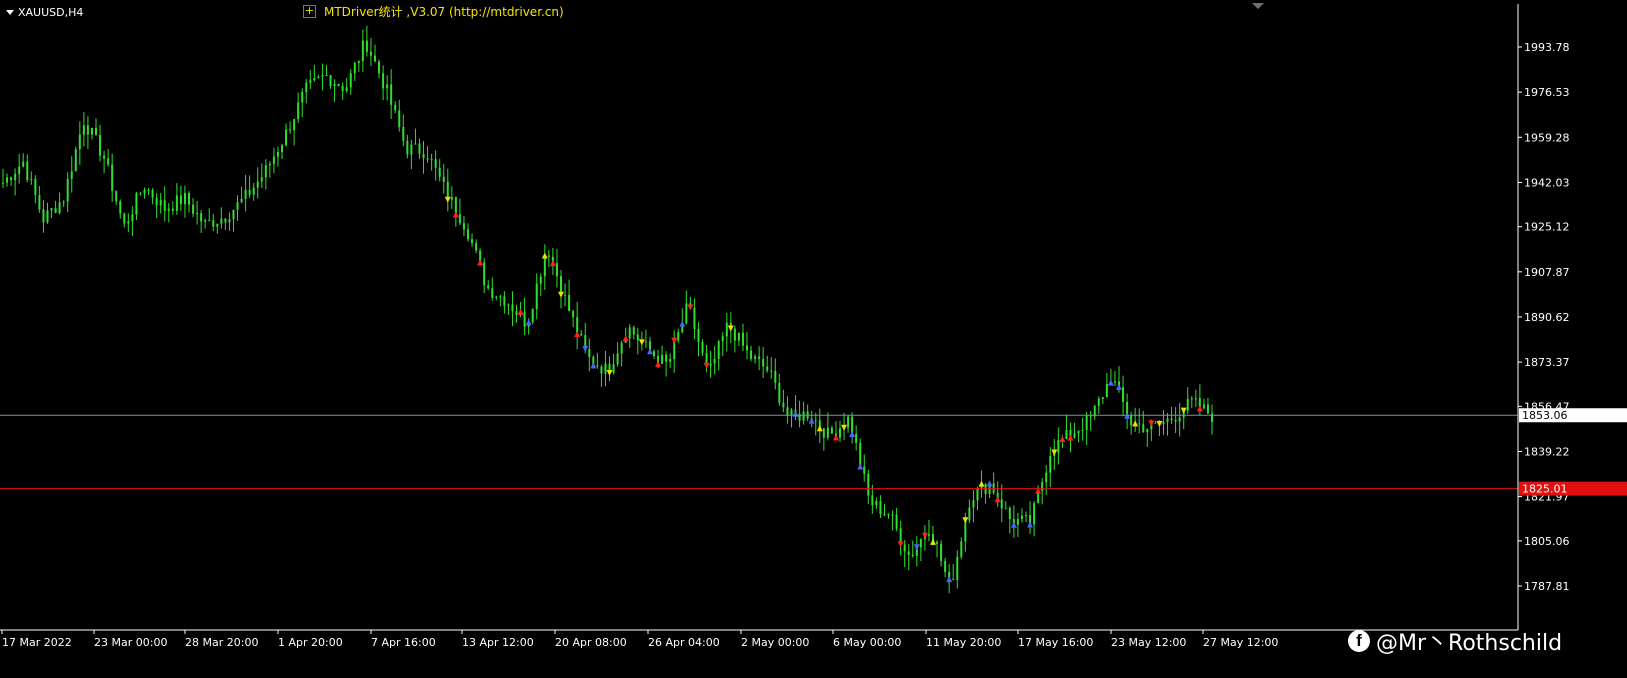 The width and height of the screenshot is (1627, 678). Describe the element at coordinates (1545, 415) in the screenshot. I see `current-price-tag-text: 1853.06` at that location.